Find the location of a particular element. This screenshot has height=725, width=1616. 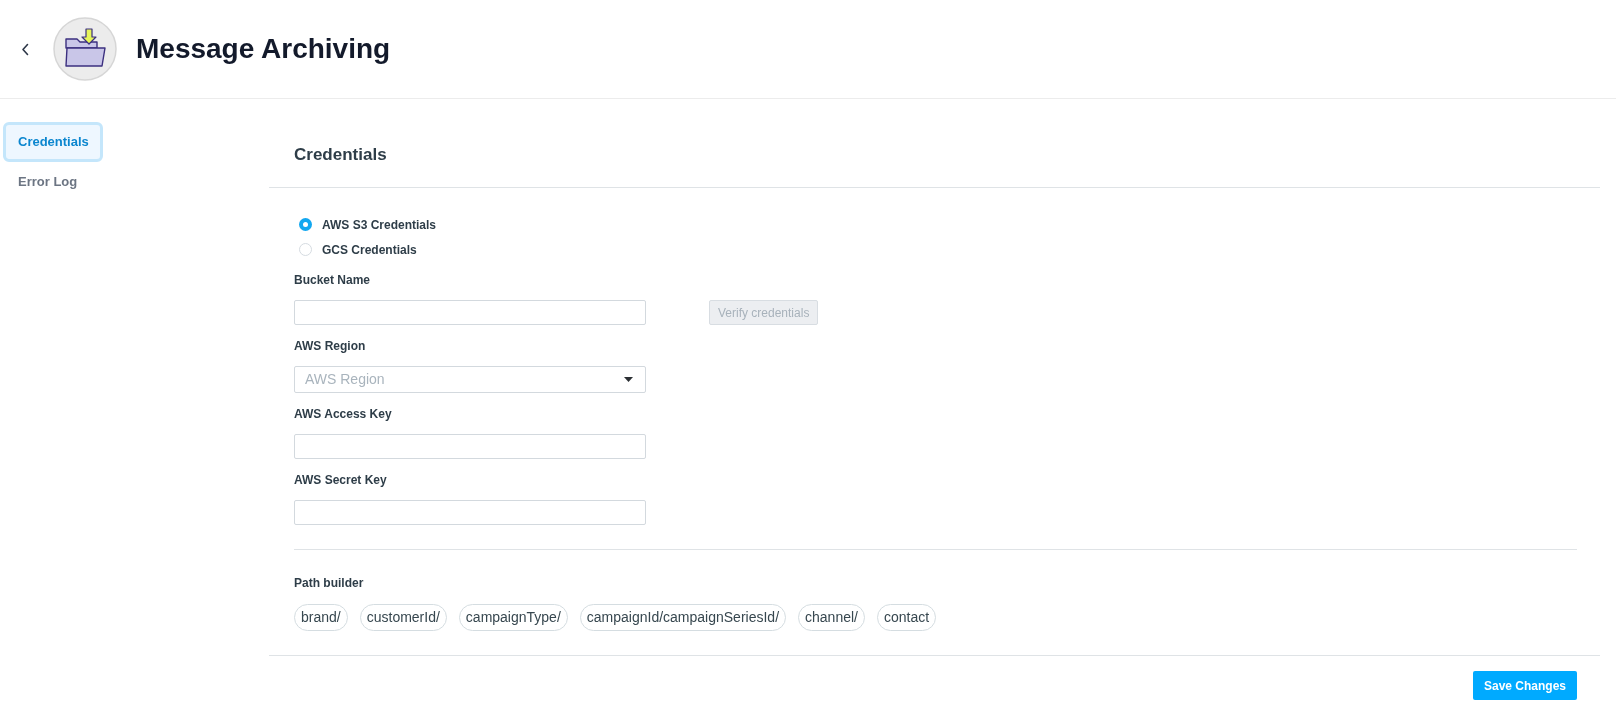

field-label: AWS Secret Key is located at coordinates (341, 480).